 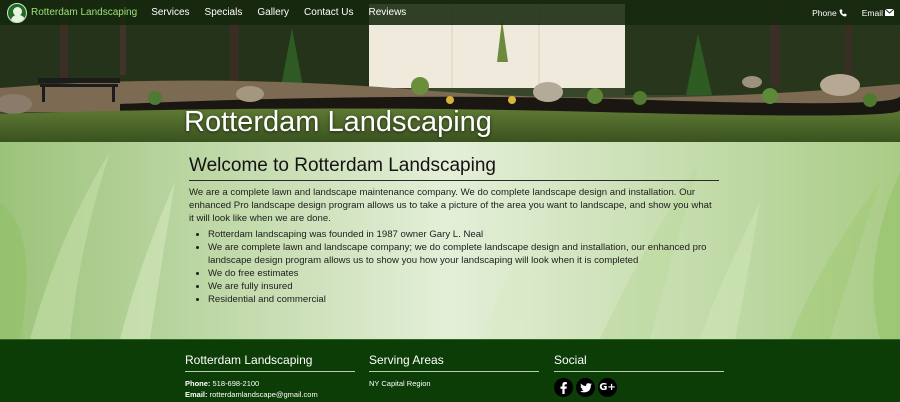 What do you see at coordinates (639, 375) in the screenshot?
I see `footer-social-column: Social G+` at bounding box center [639, 375].